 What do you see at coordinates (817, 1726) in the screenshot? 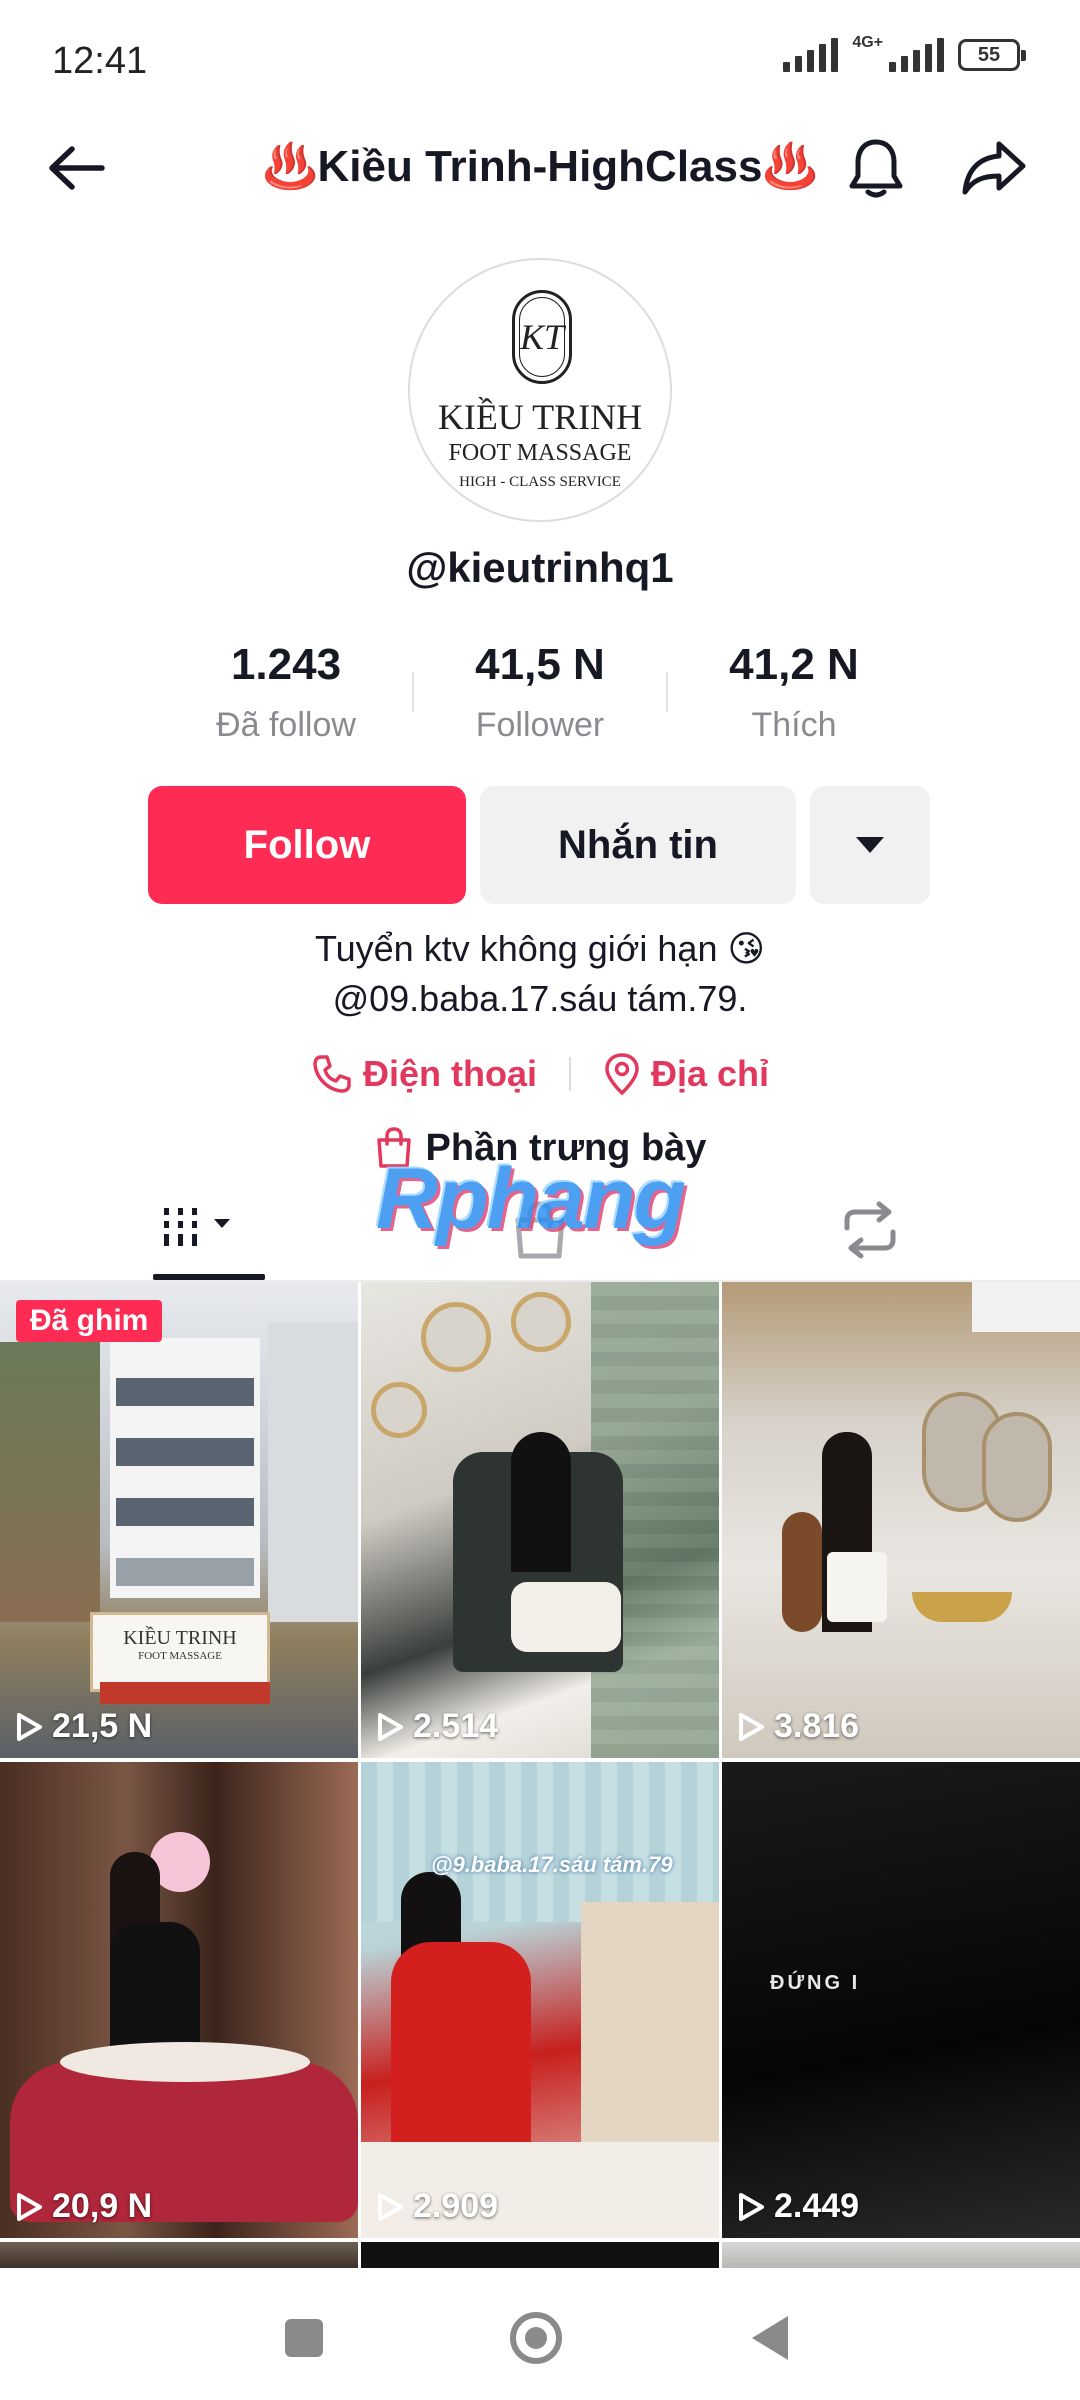
I see `view-count-value: 3.816` at bounding box center [817, 1726].